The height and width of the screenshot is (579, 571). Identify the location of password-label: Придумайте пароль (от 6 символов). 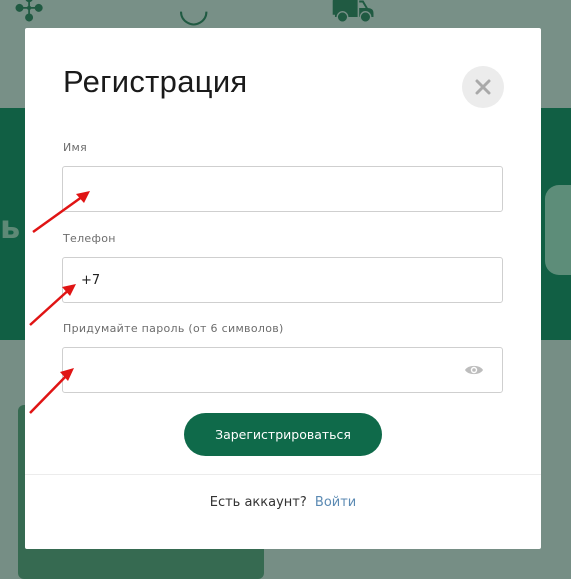
(173, 328).